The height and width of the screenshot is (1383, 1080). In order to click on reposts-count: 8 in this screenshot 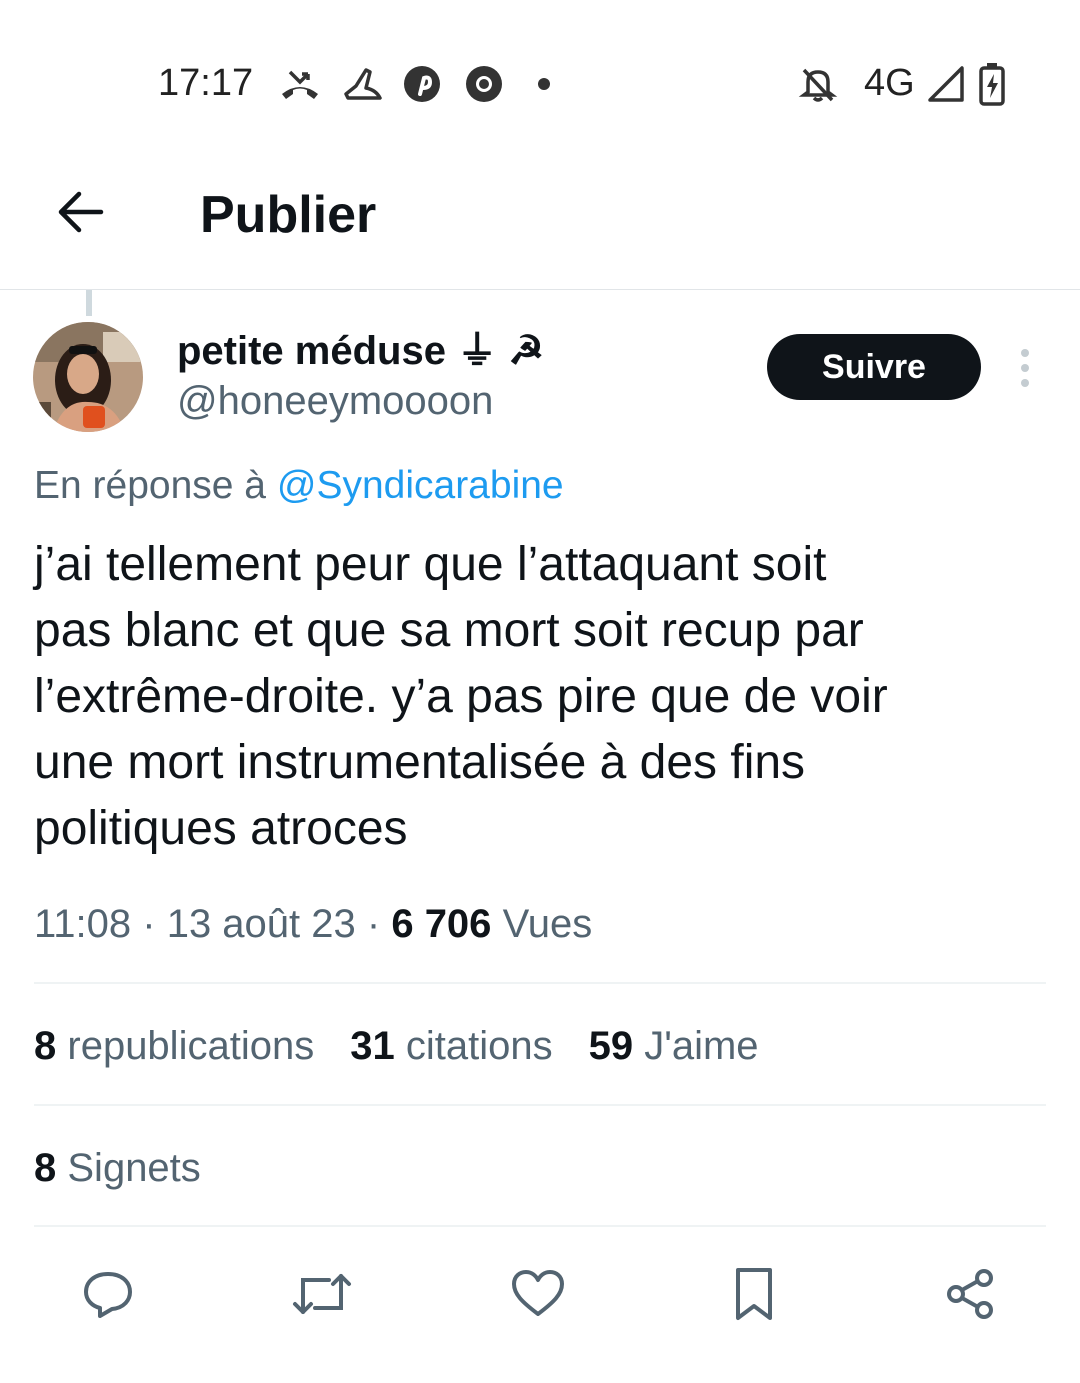, I will do `click(45, 1046)`.